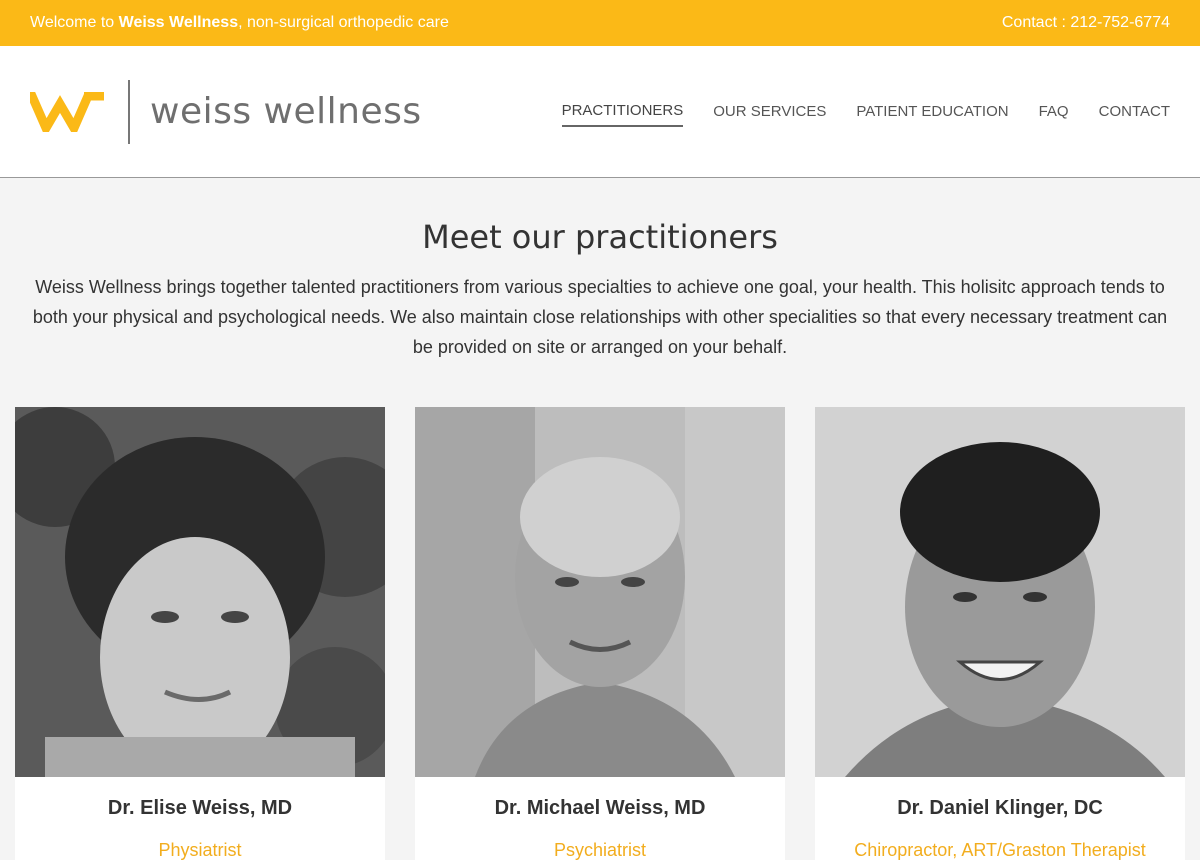 The height and width of the screenshot is (860, 1200). What do you see at coordinates (67, 111) in the screenshot?
I see `w-logo-icon` at bounding box center [67, 111].